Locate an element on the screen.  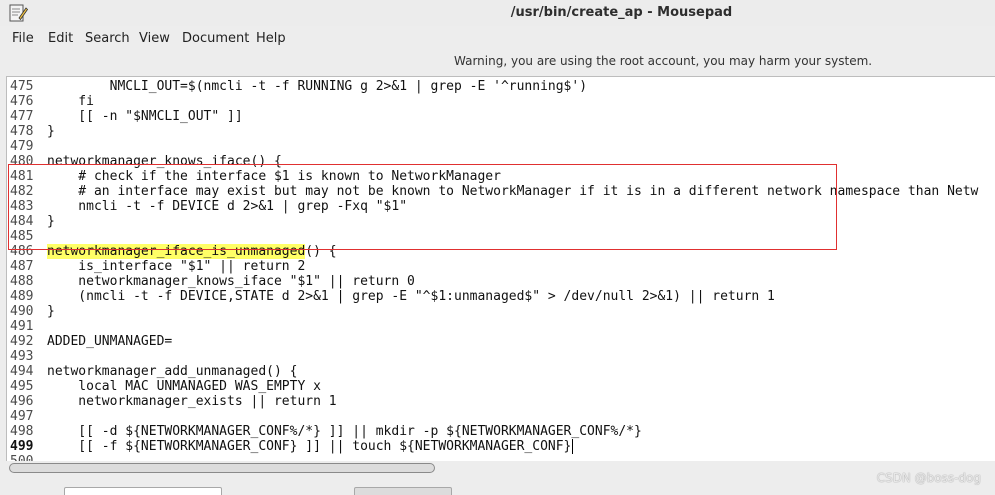
code-line: 490} is located at coordinates (31, 311).